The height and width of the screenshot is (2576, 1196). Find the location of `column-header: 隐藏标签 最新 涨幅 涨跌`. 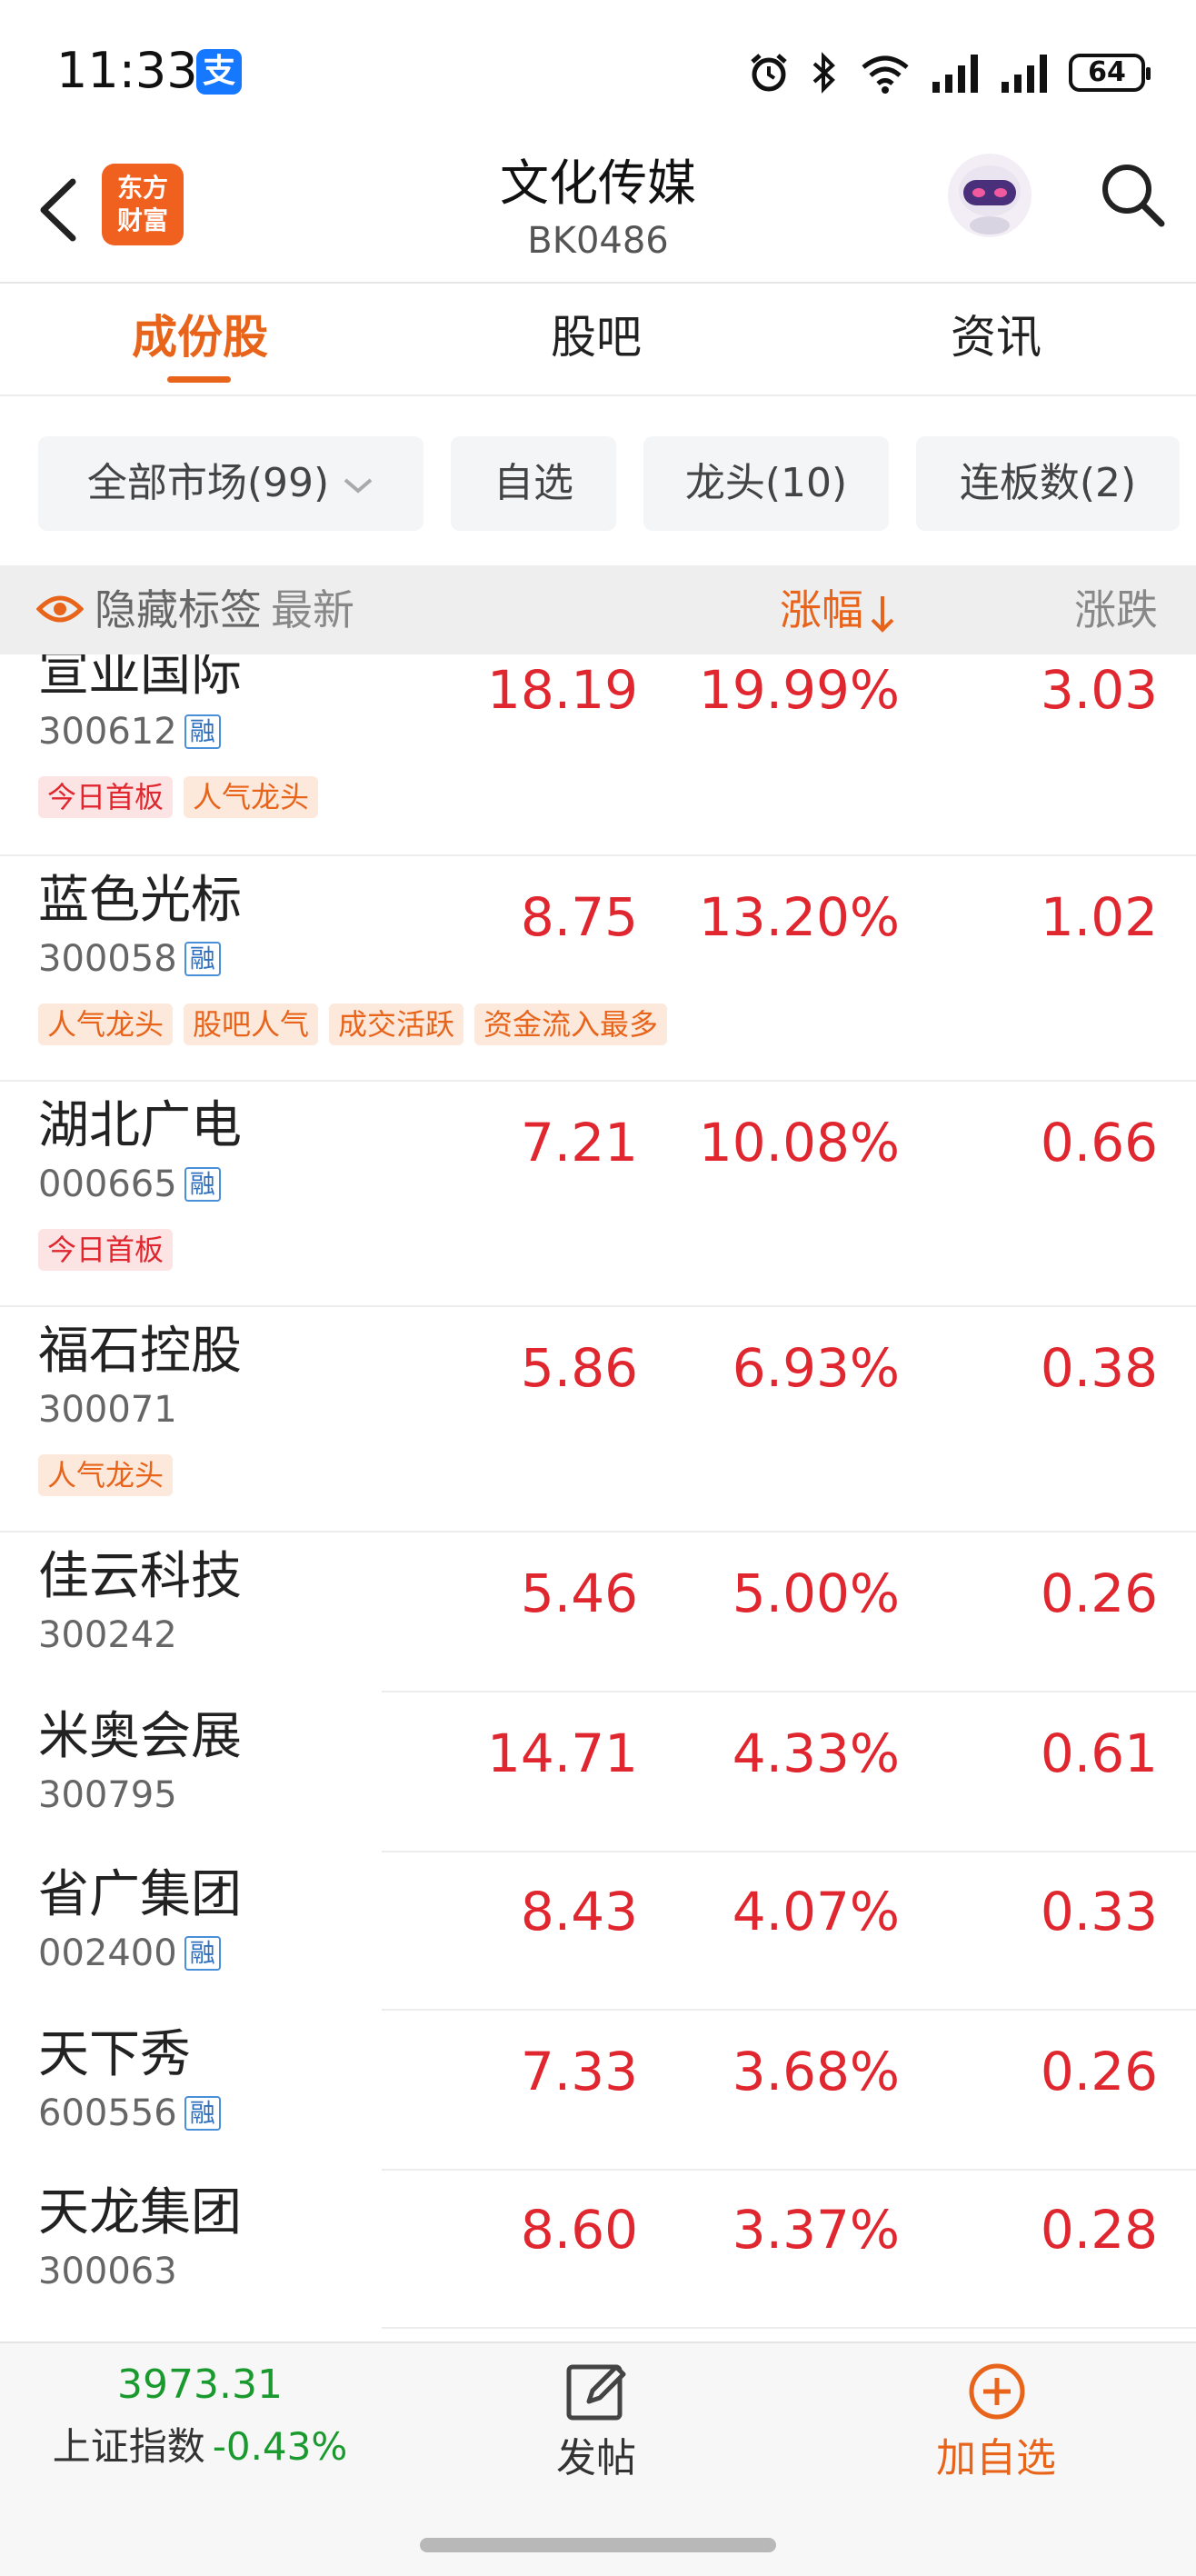

column-header: 隐藏标签 最新 涨幅 涨跌 is located at coordinates (598, 609).